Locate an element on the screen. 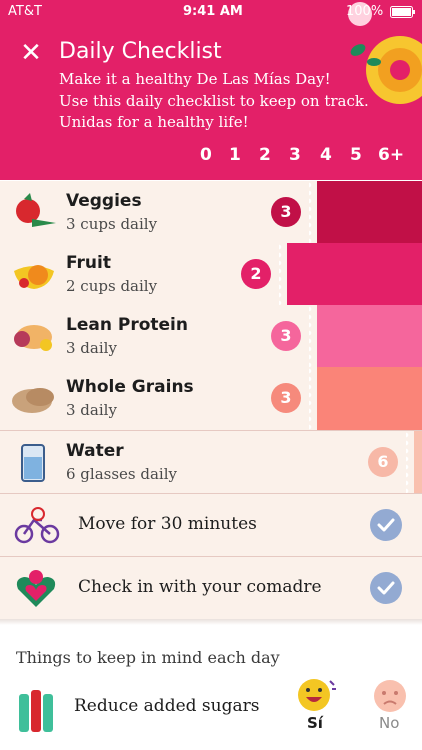 The width and height of the screenshot is (422, 750). count-badge: 2 is located at coordinates (256, 274).